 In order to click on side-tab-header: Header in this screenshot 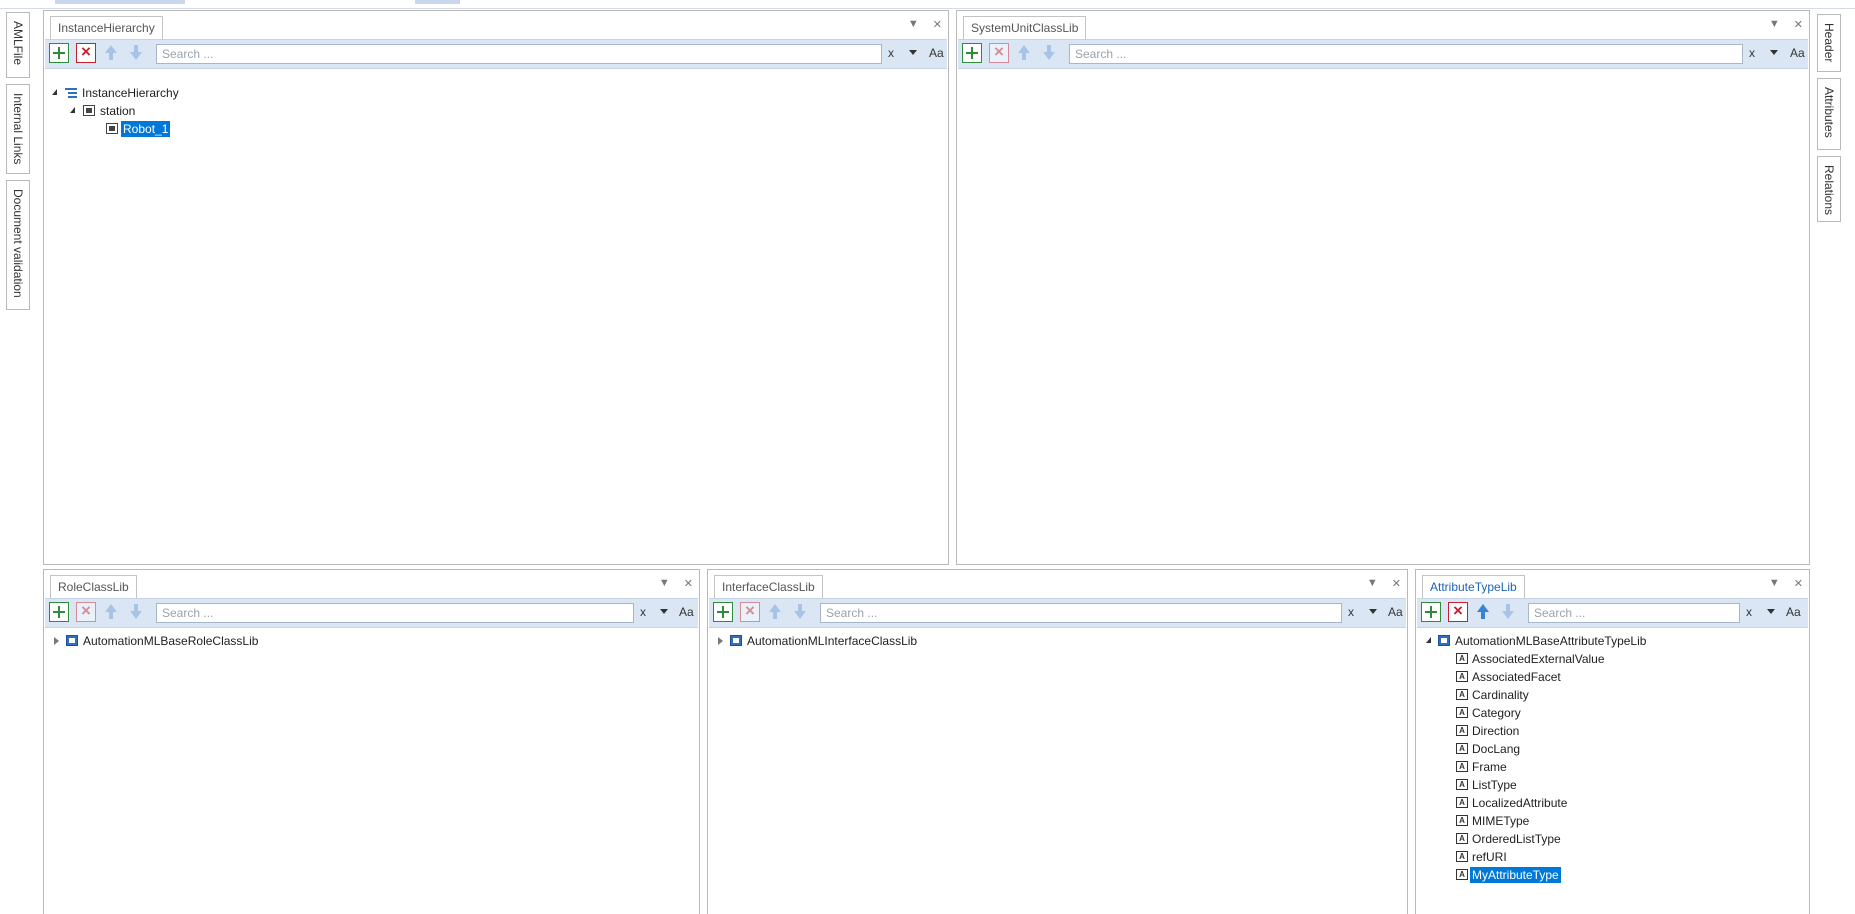, I will do `click(1829, 43)`.